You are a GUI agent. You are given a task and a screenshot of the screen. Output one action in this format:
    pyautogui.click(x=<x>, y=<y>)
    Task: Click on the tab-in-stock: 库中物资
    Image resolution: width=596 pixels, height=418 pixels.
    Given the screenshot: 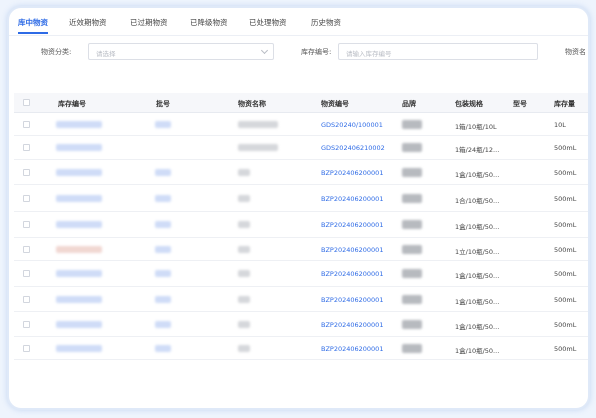 What is the action you would take?
    pyautogui.click(x=33, y=22)
    